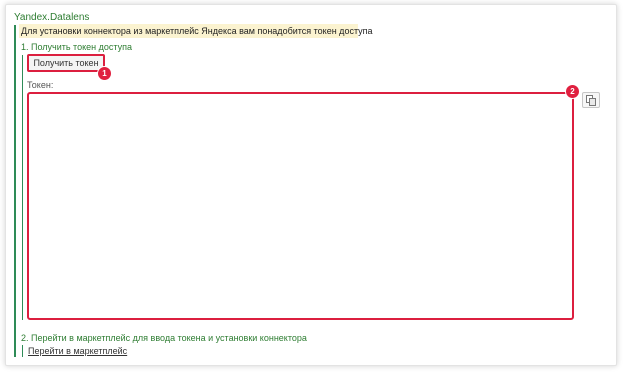  I want to click on get-token-button: Получить токен, so click(66, 63).